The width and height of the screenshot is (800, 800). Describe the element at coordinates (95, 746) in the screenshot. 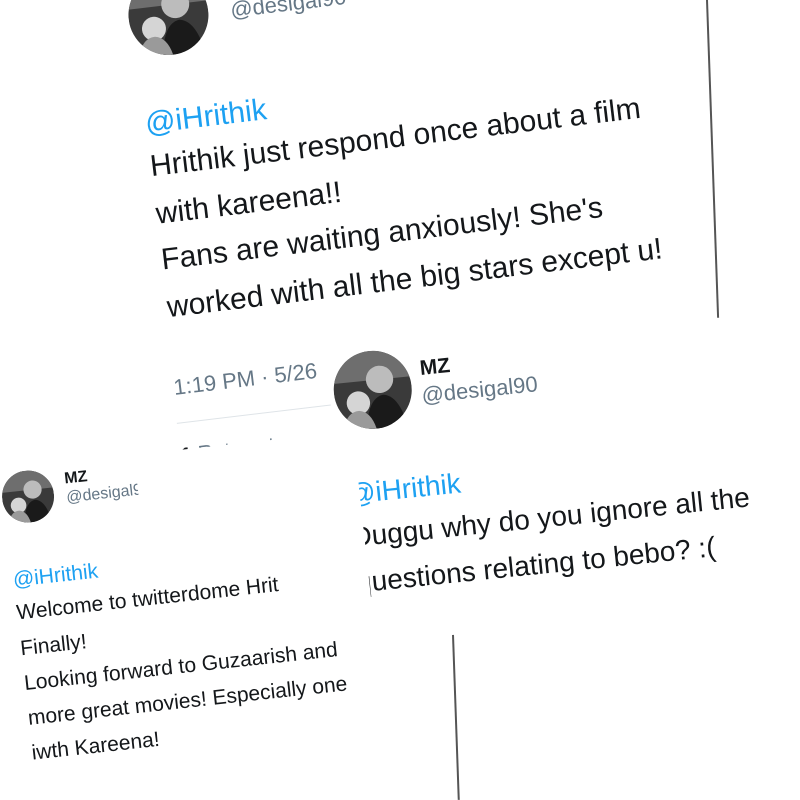

I see `tweet-text-line: iwth Kareena!` at that location.